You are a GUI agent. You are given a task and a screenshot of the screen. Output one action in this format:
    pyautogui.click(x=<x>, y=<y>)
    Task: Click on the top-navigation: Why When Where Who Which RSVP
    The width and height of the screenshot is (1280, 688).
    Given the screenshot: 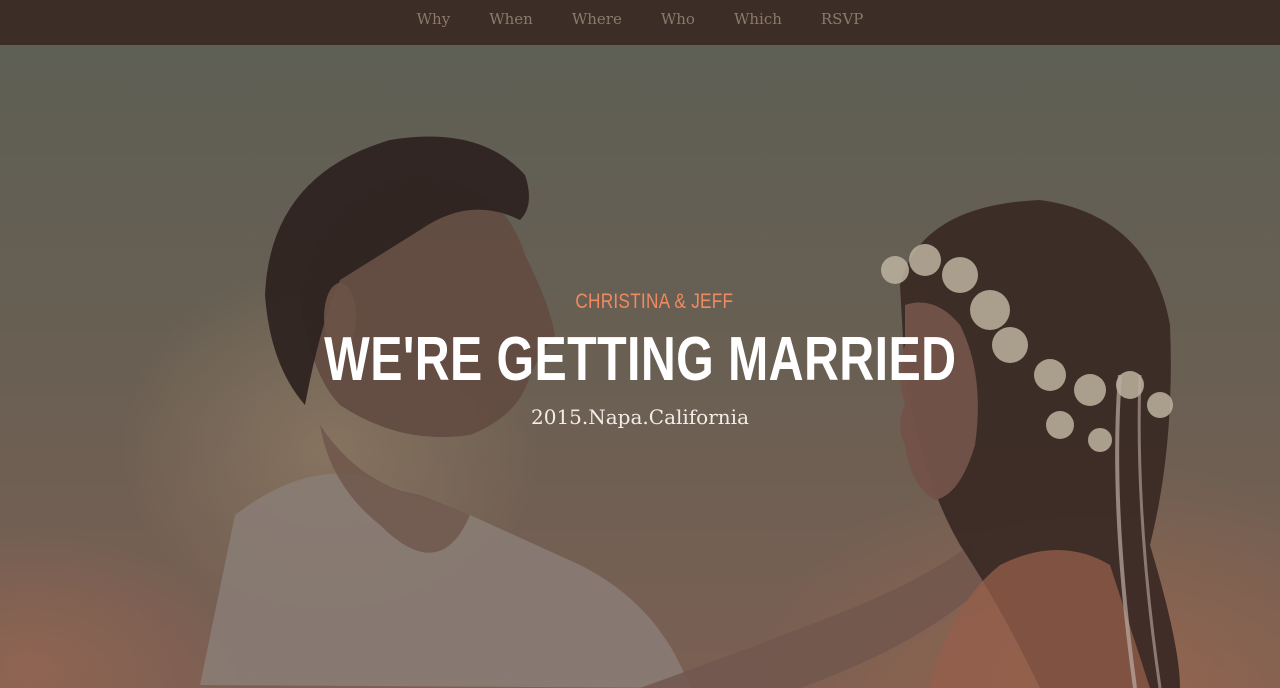 What is the action you would take?
    pyautogui.click(x=640, y=22)
    